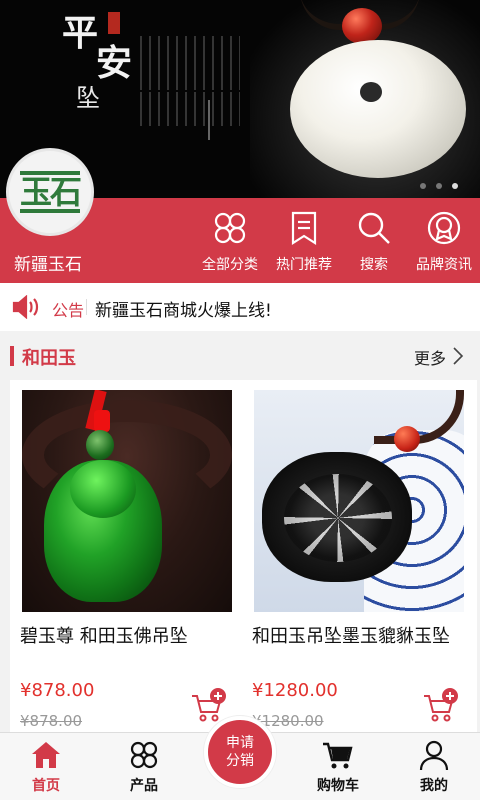 This screenshot has width=480, height=800. What do you see at coordinates (430, 357) in the screenshot?
I see `more-link: 更多` at bounding box center [430, 357].